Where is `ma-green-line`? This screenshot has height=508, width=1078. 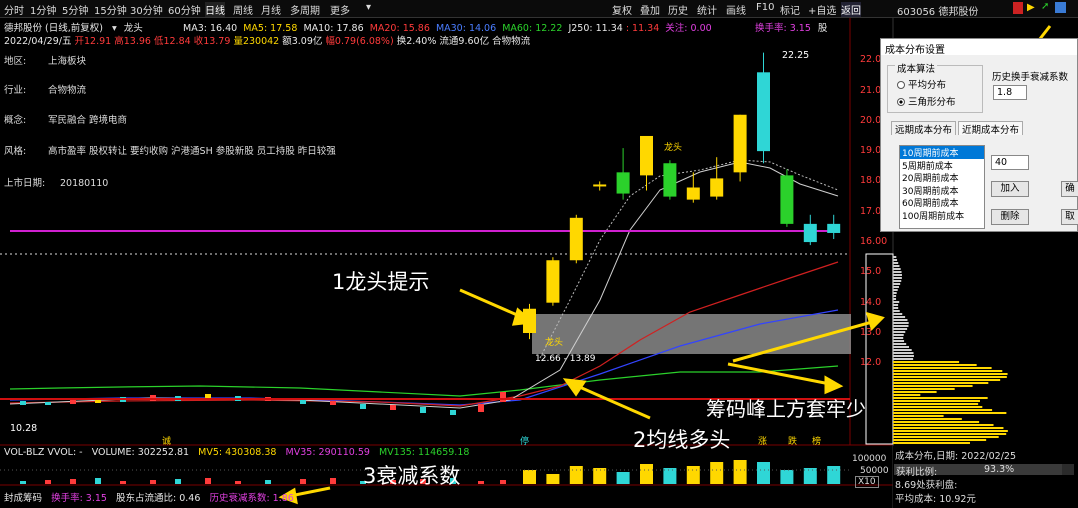 ma-green-line is located at coordinates (424, 381).